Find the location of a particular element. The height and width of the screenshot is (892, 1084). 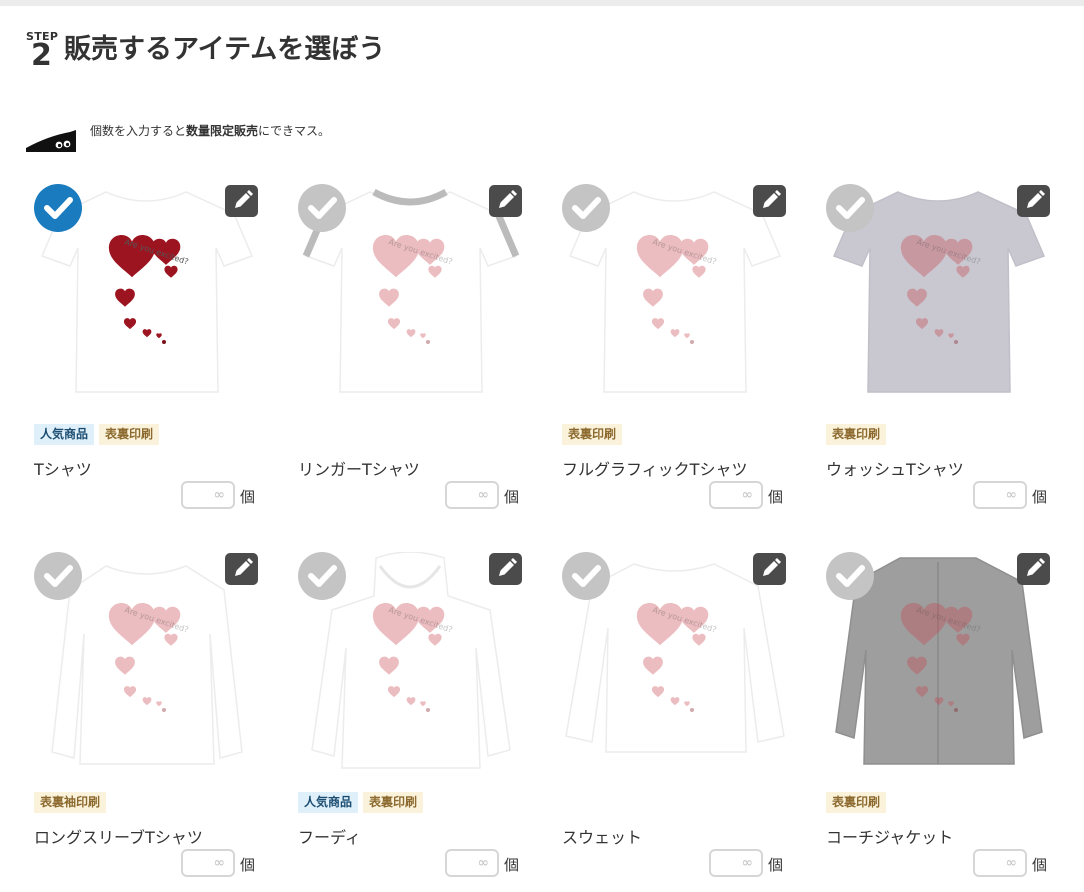

item-name: コーチジャケット is located at coordinates (890, 837).